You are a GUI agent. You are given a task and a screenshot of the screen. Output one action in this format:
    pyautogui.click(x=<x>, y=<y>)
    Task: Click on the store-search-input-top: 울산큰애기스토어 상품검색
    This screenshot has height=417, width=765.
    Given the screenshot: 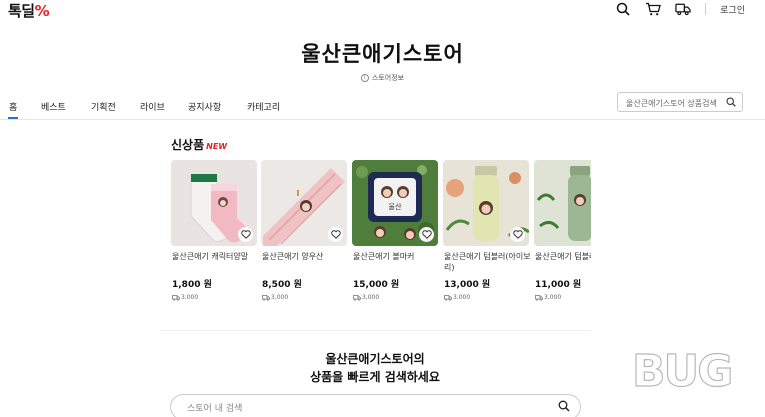 What is the action you would take?
    pyautogui.click(x=680, y=102)
    